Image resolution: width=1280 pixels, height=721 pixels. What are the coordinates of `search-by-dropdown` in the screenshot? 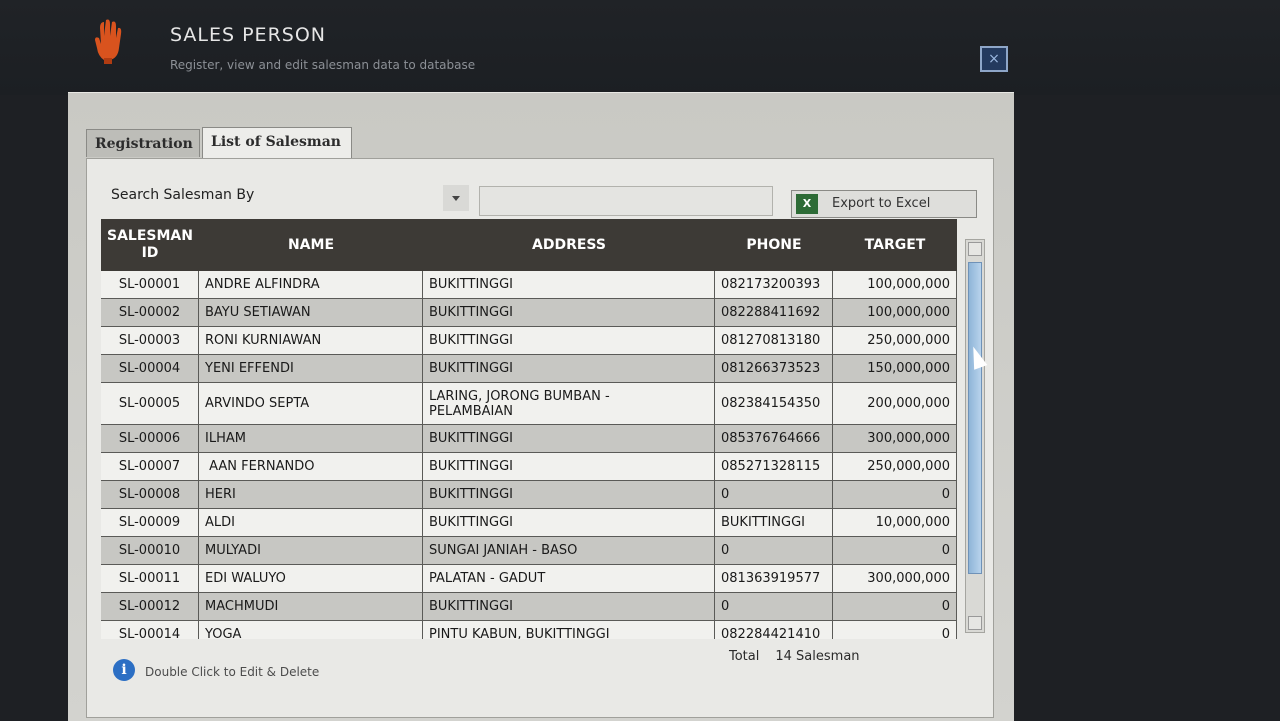 It's located at (456, 198).